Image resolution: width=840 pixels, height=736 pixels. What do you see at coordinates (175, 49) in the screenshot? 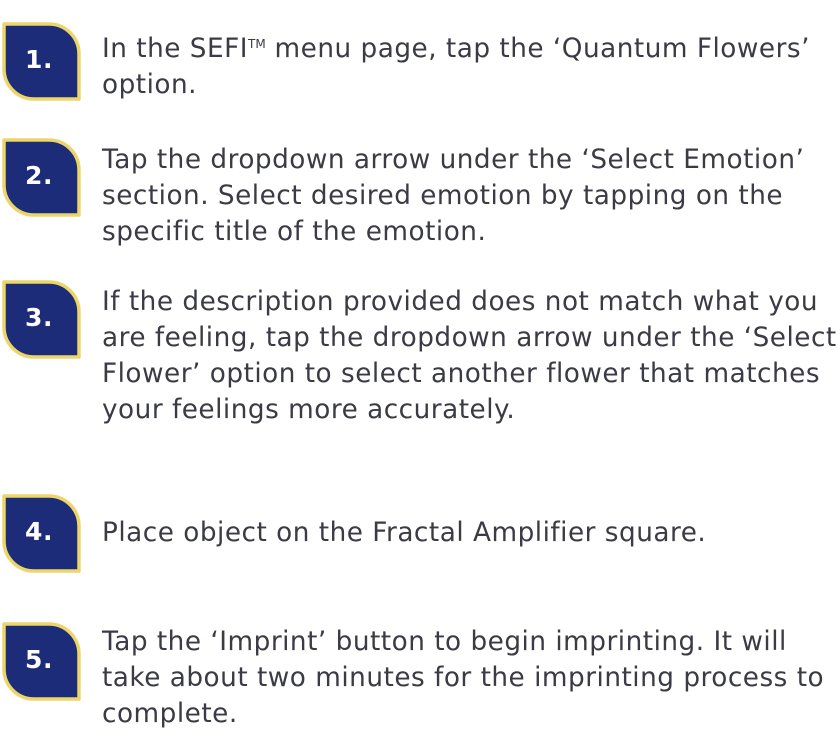
I see `step-text-part: In the SEFI` at bounding box center [175, 49].